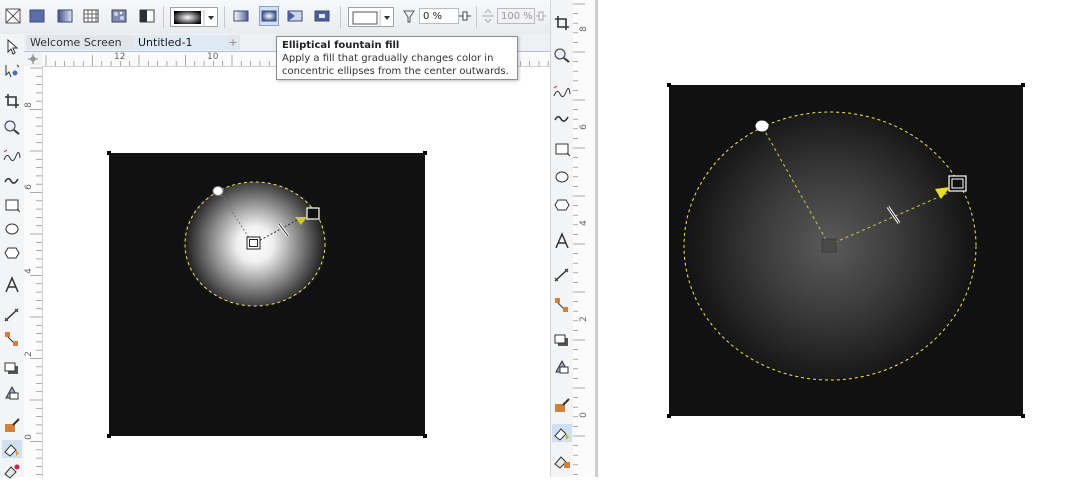 The width and height of the screenshot is (1090, 480). I want to click on linear-fountain-fill-icon, so click(241, 16).